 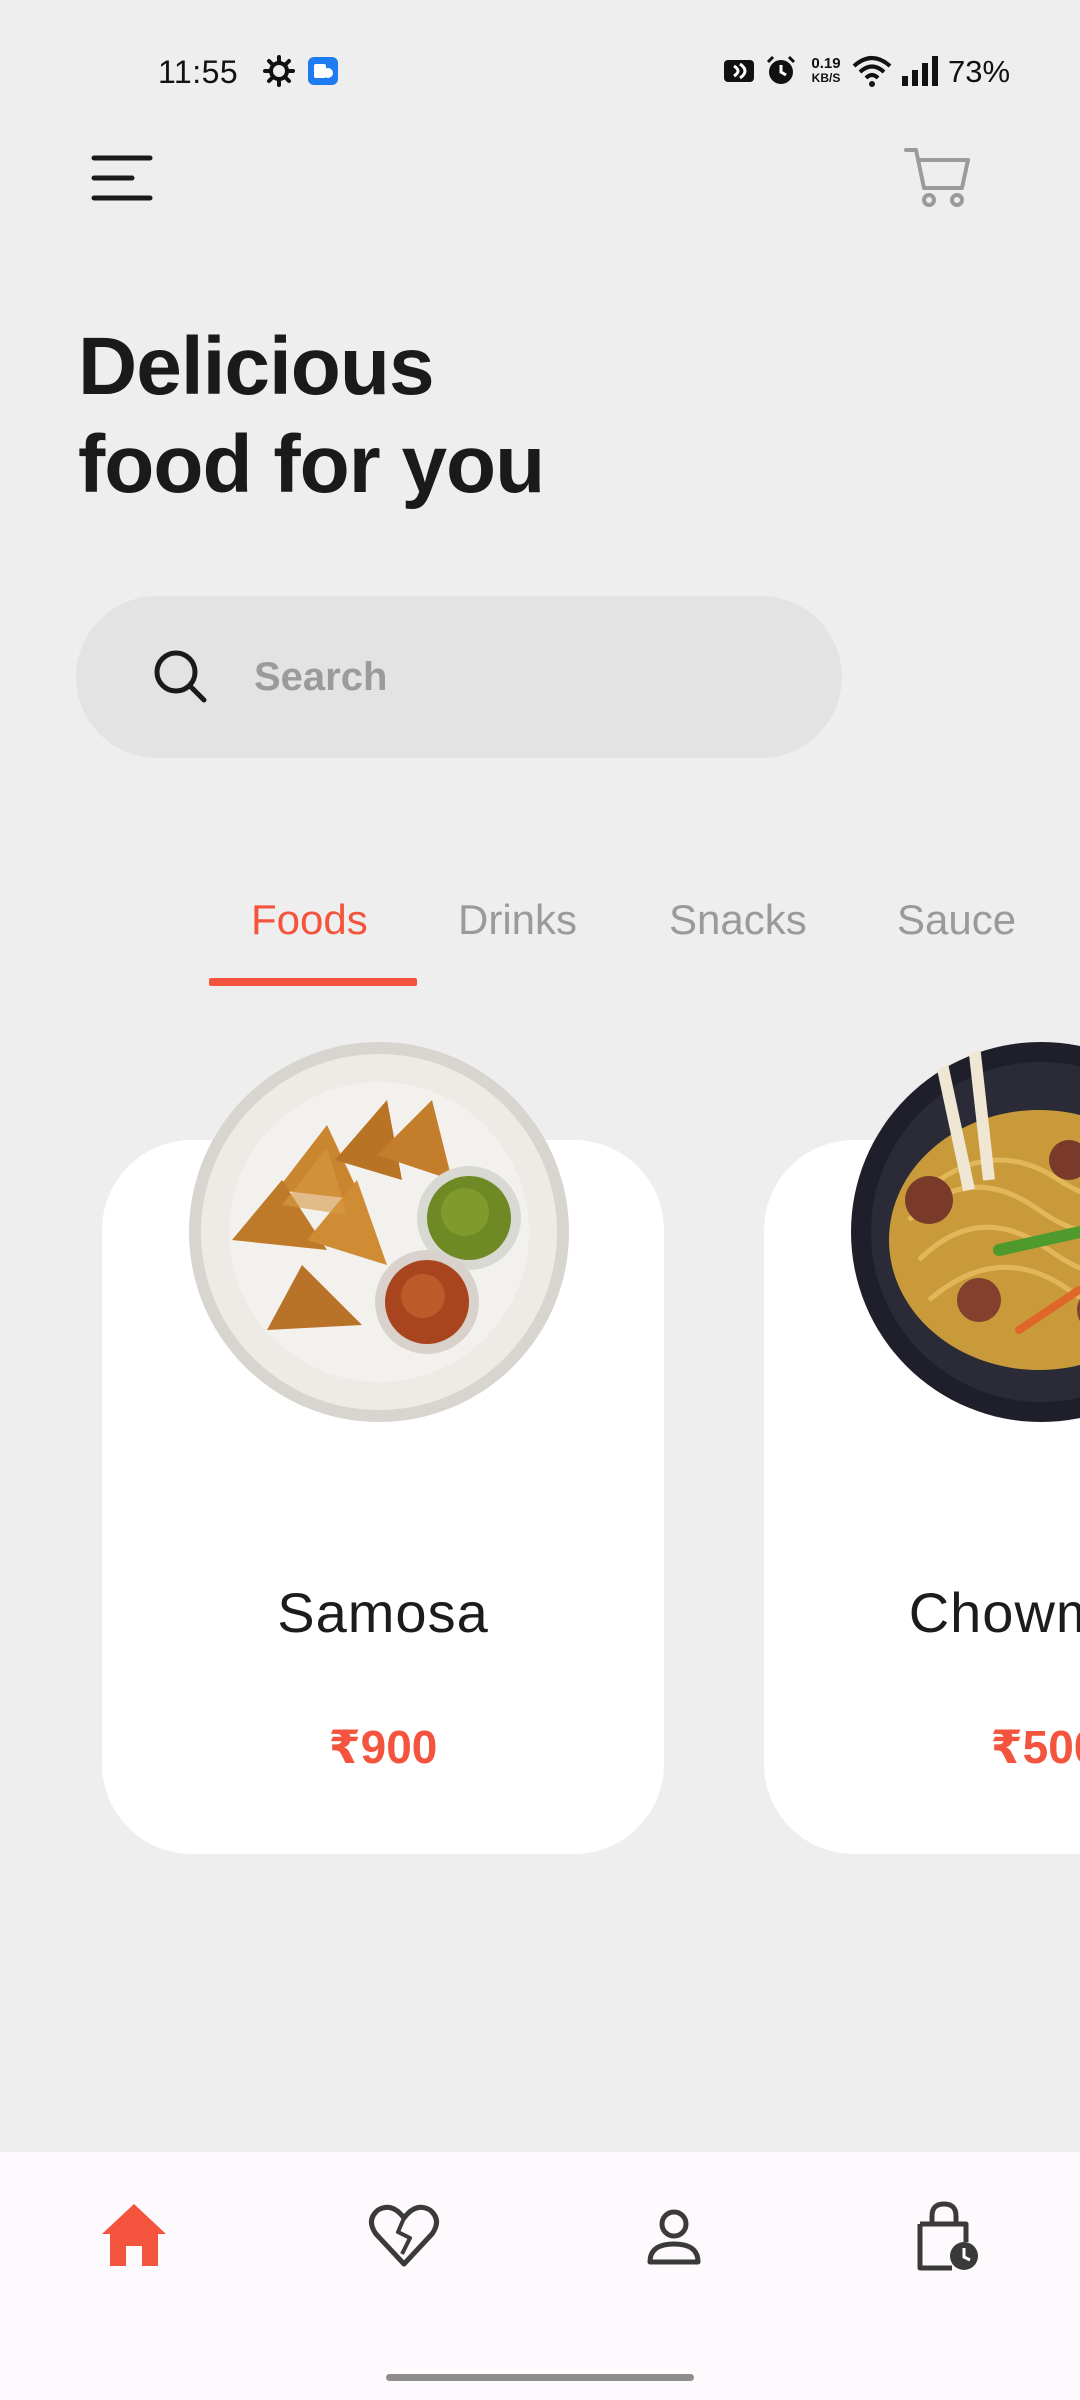 I want to click on food-name: Chowmein, so click(x=994, y=1612).